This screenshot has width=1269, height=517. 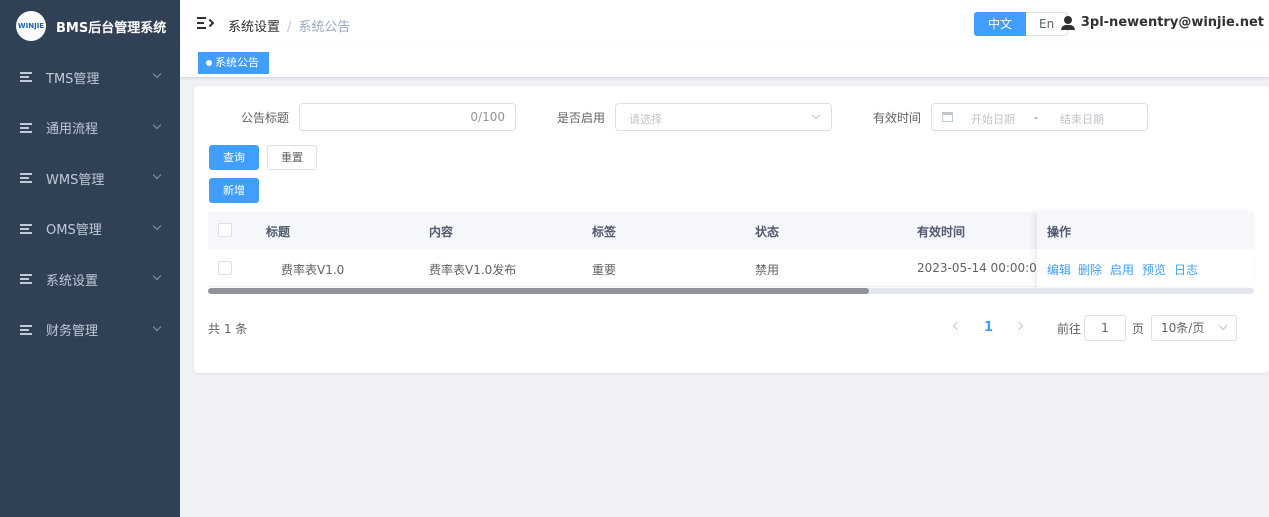 I want to click on sidebar-item-general-flow: 通用流程, so click(x=90, y=128).